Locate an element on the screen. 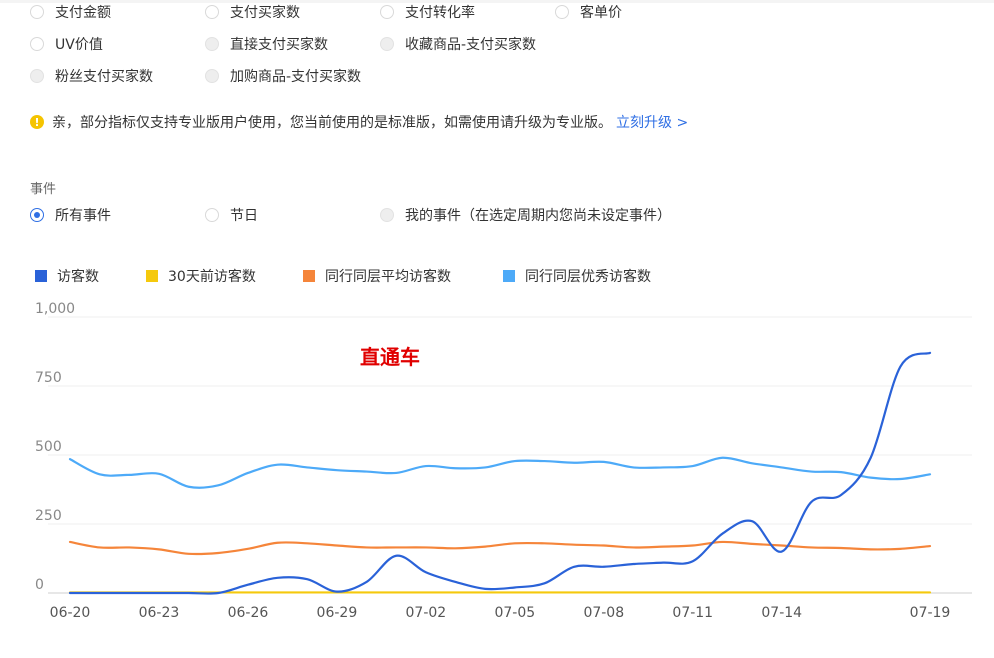 Image resolution: width=994 pixels, height=658 pixels. x-tick-label: 07-19 is located at coordinates (930, 613).